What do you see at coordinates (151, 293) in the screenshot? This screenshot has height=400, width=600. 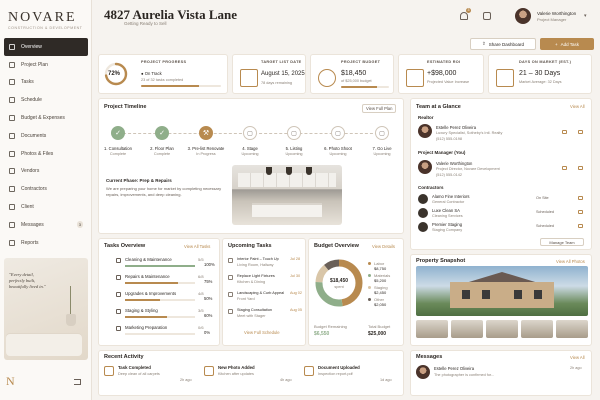 I see `task-category-name: Upgrades & Improvements` at bounding box center [151, 293].